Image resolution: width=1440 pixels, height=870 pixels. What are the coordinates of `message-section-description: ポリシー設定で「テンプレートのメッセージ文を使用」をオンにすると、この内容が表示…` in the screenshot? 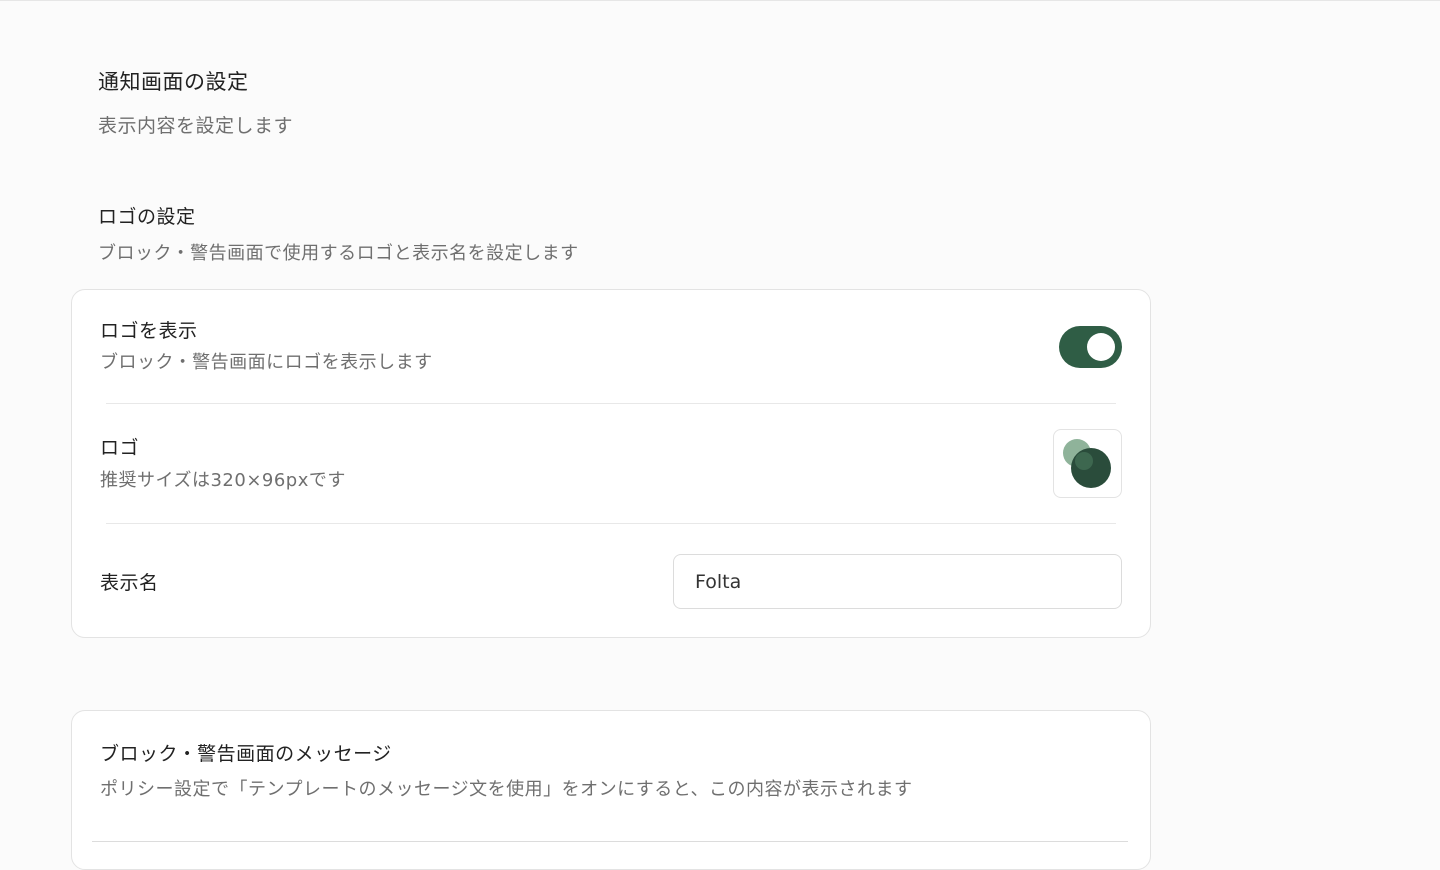 It's located at (506, 789).